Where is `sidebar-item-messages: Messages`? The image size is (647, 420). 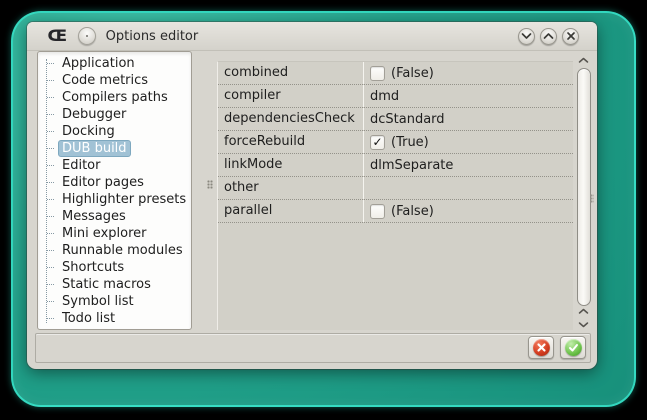 sidebar-item-messages: Messages is located at coordinates (114, 216).